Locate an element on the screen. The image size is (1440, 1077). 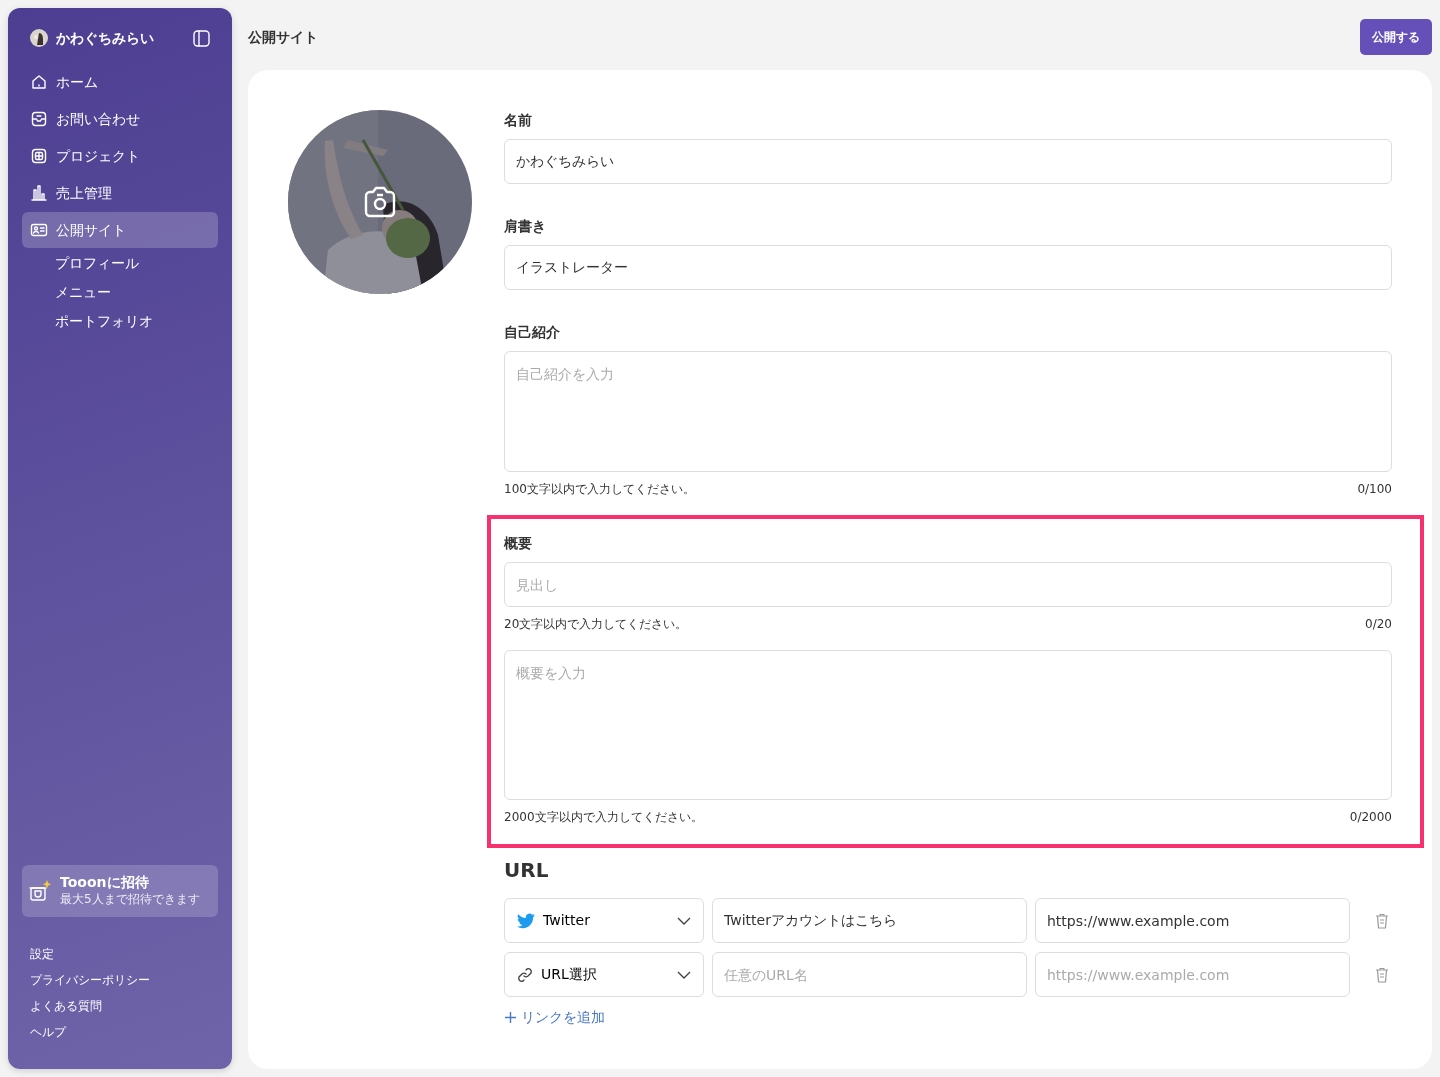
section-title: URL is located at coordinates (527, 870).